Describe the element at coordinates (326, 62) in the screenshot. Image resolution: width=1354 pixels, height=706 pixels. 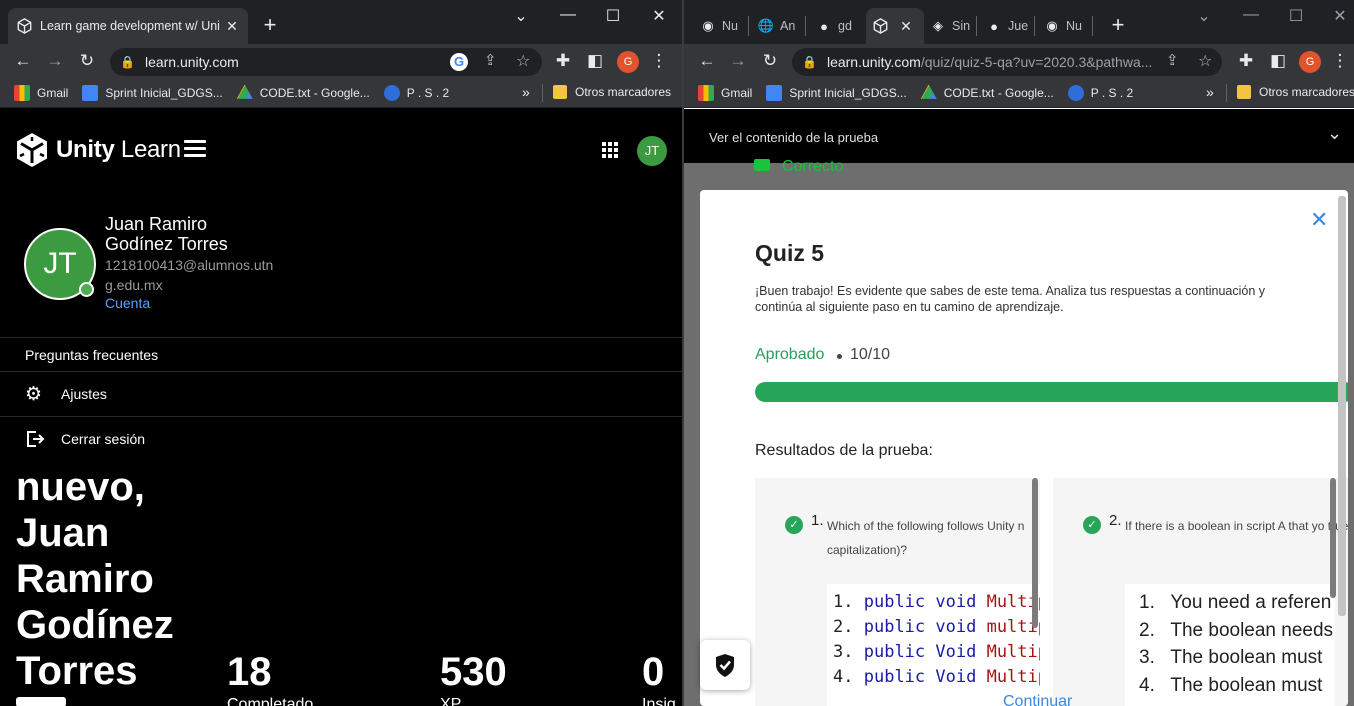
I see `address-bar: 🔒 learn.unity.com G ⇪ ☆` at that location.